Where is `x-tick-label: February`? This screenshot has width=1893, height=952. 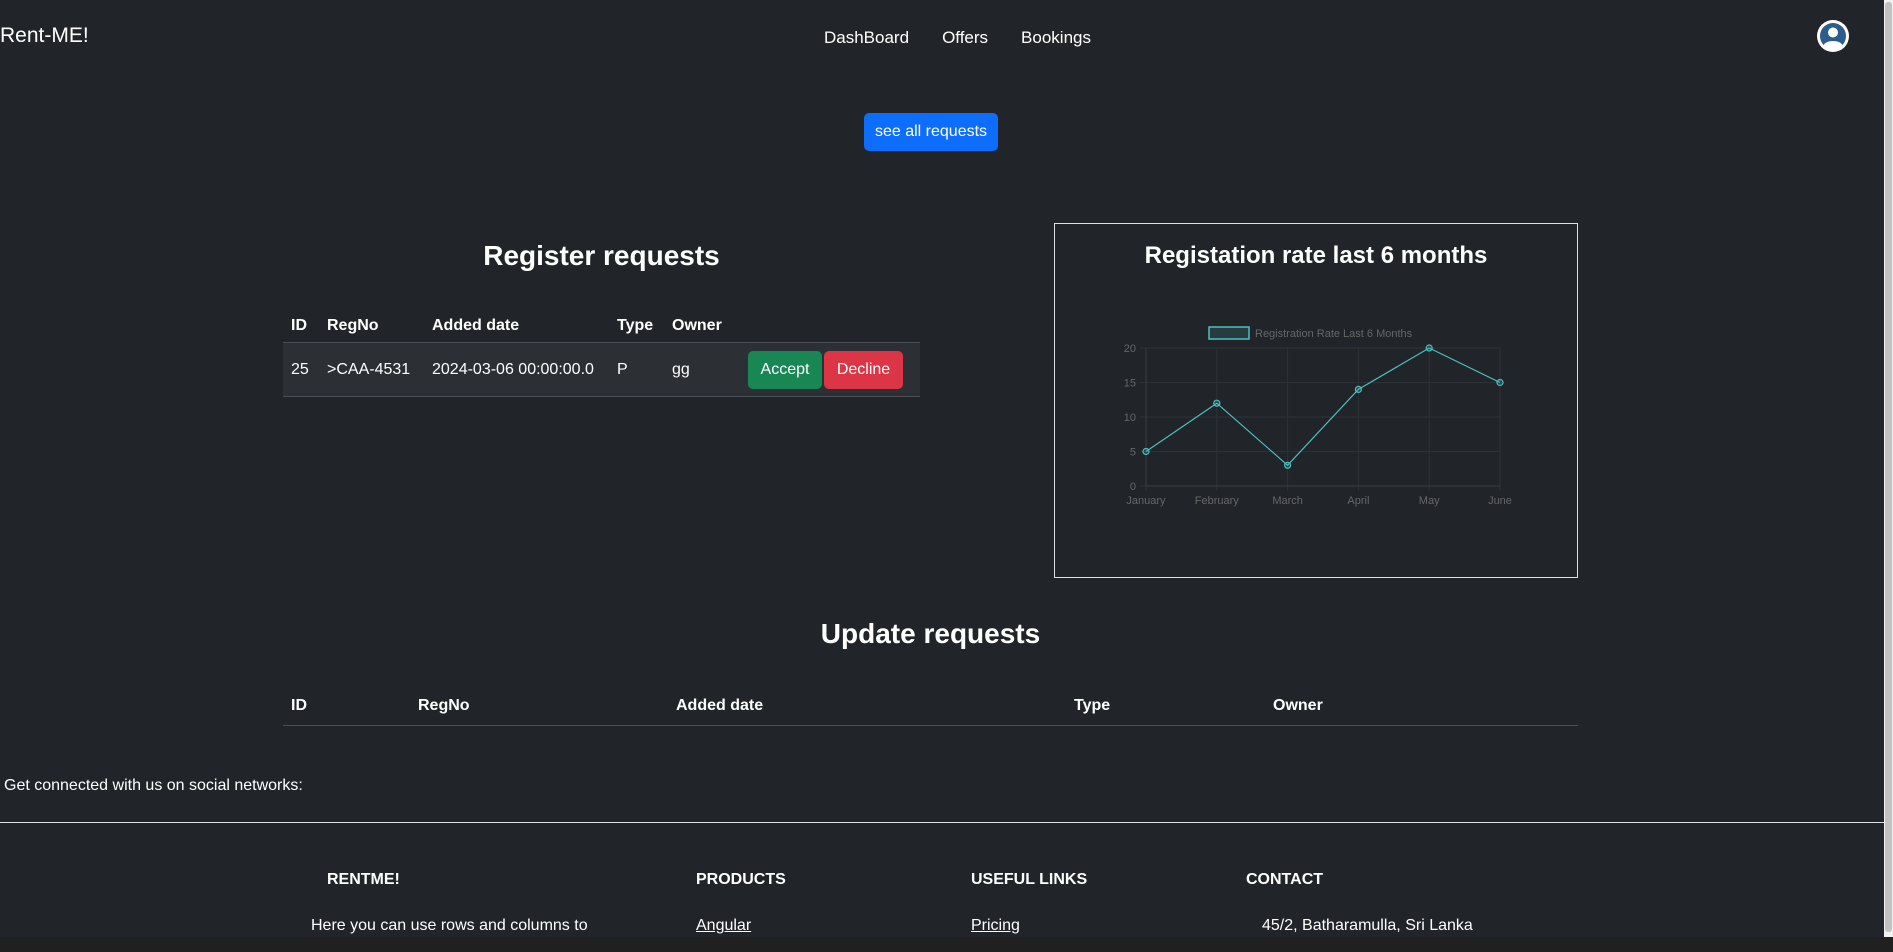 x-tick-label: February is located at coordinates (1217, 501).